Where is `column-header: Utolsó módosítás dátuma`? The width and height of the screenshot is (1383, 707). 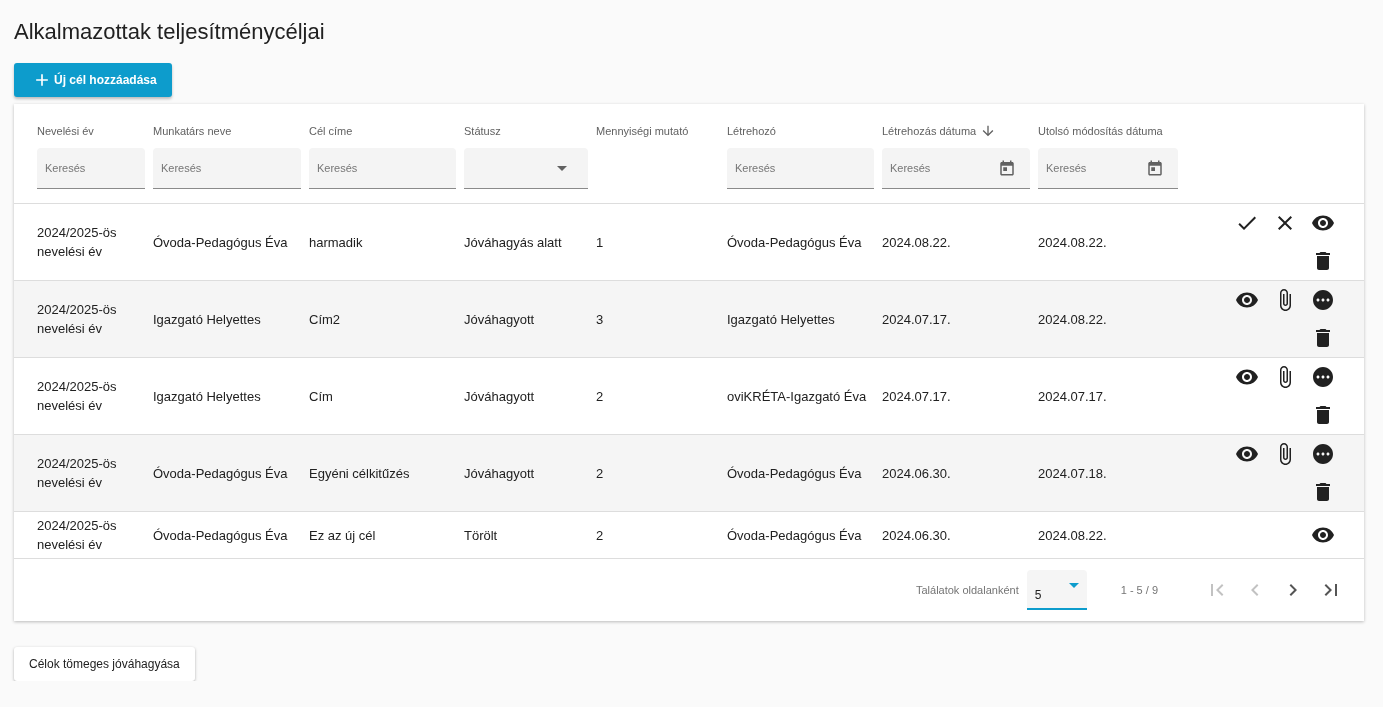
column-header: Utolsó módosítás dátuma is located at coordinates (1100, 130).